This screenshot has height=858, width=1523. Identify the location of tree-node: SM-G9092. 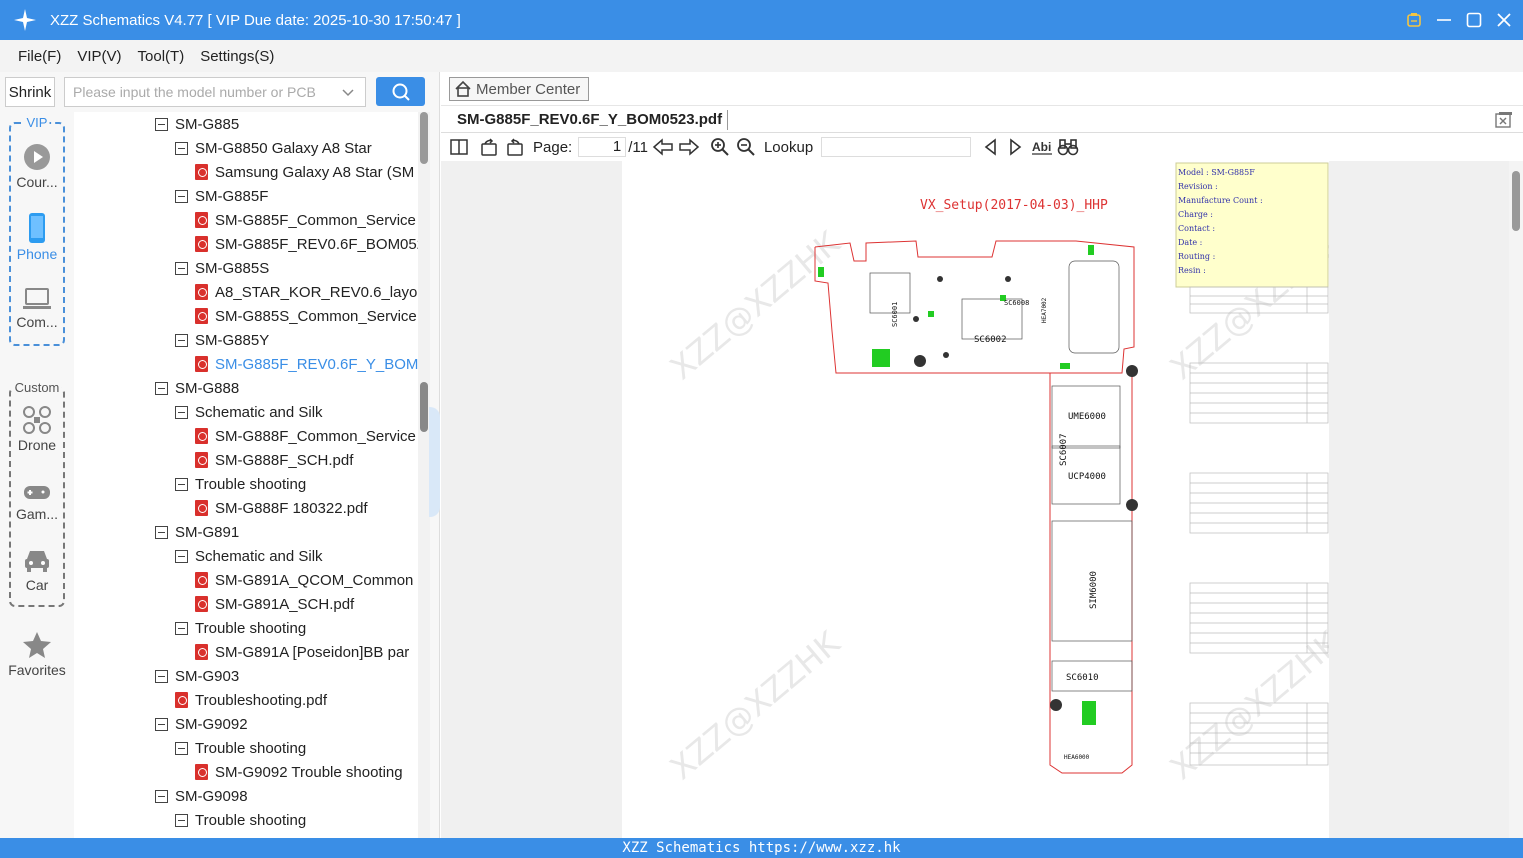
(201, 724).